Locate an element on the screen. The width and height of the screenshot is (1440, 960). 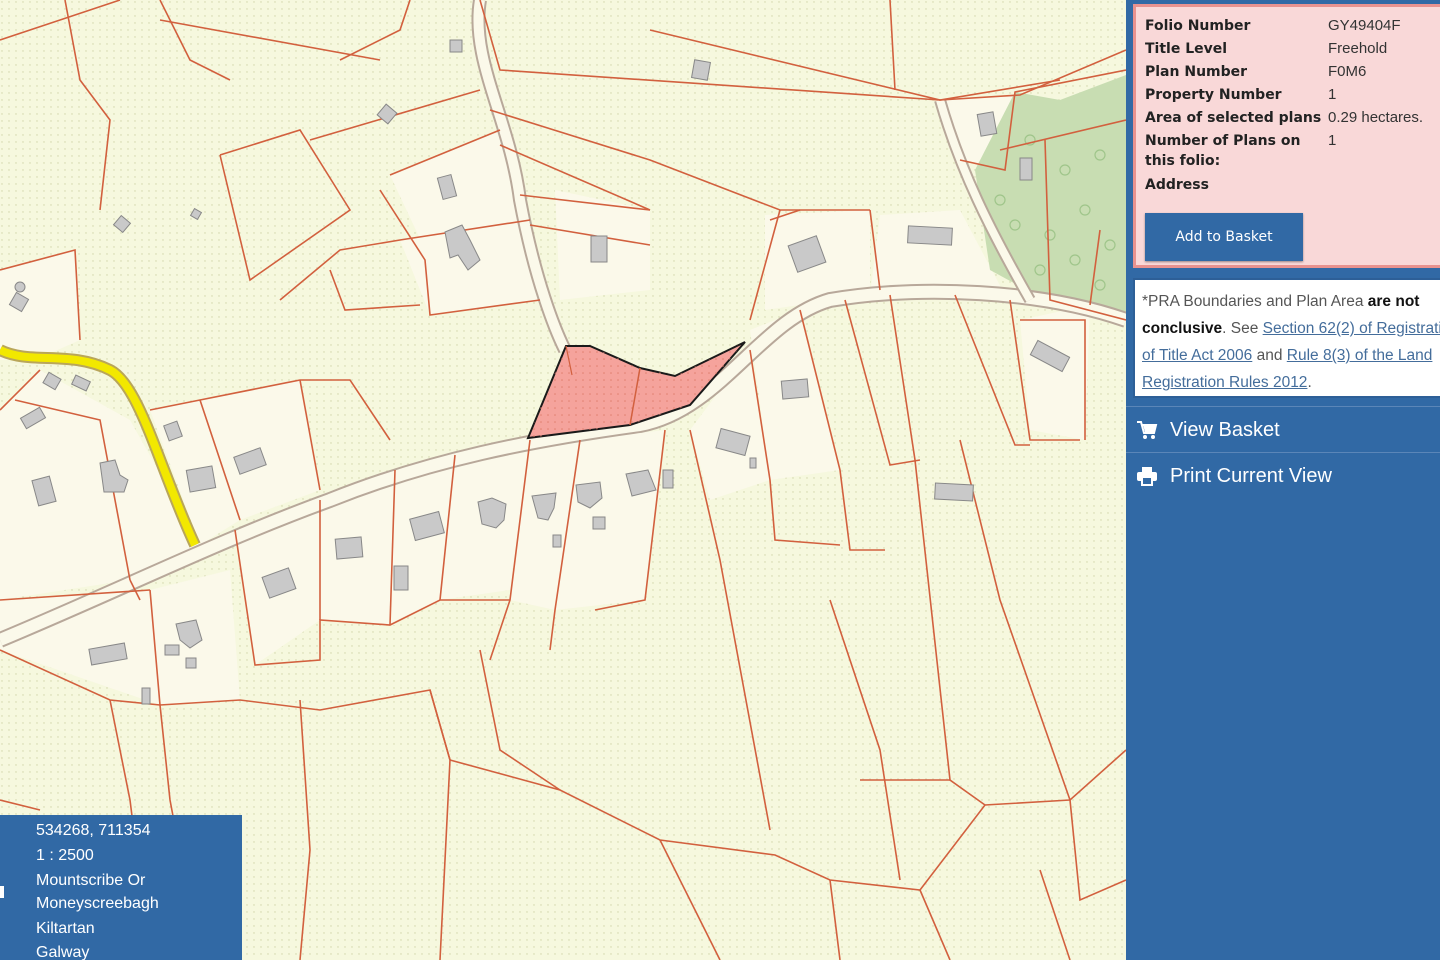
notice-text: . is located at coordinates (1309, 382).